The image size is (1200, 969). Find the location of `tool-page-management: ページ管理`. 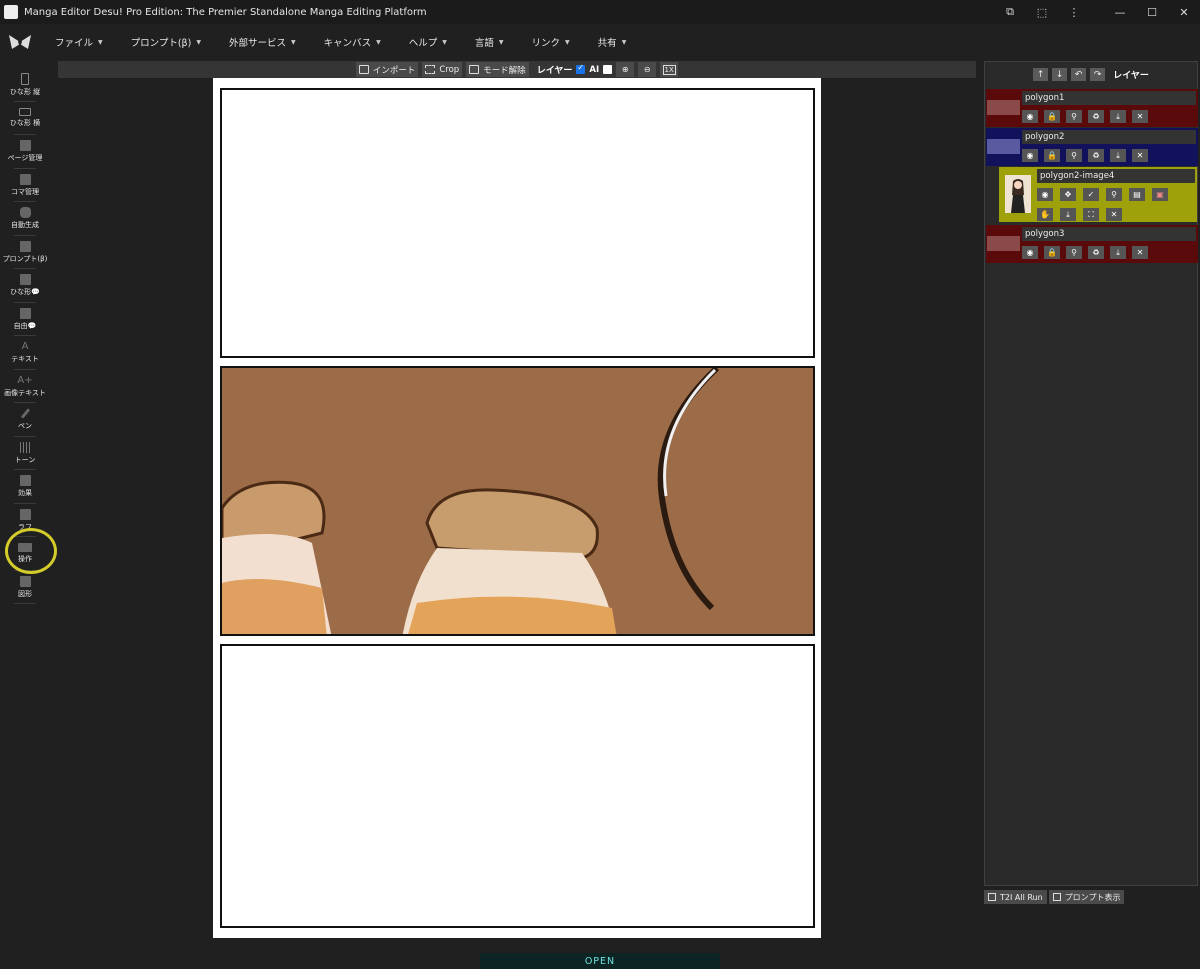

tool-page-management: ページ管理 is located at coordinates (25, 152).